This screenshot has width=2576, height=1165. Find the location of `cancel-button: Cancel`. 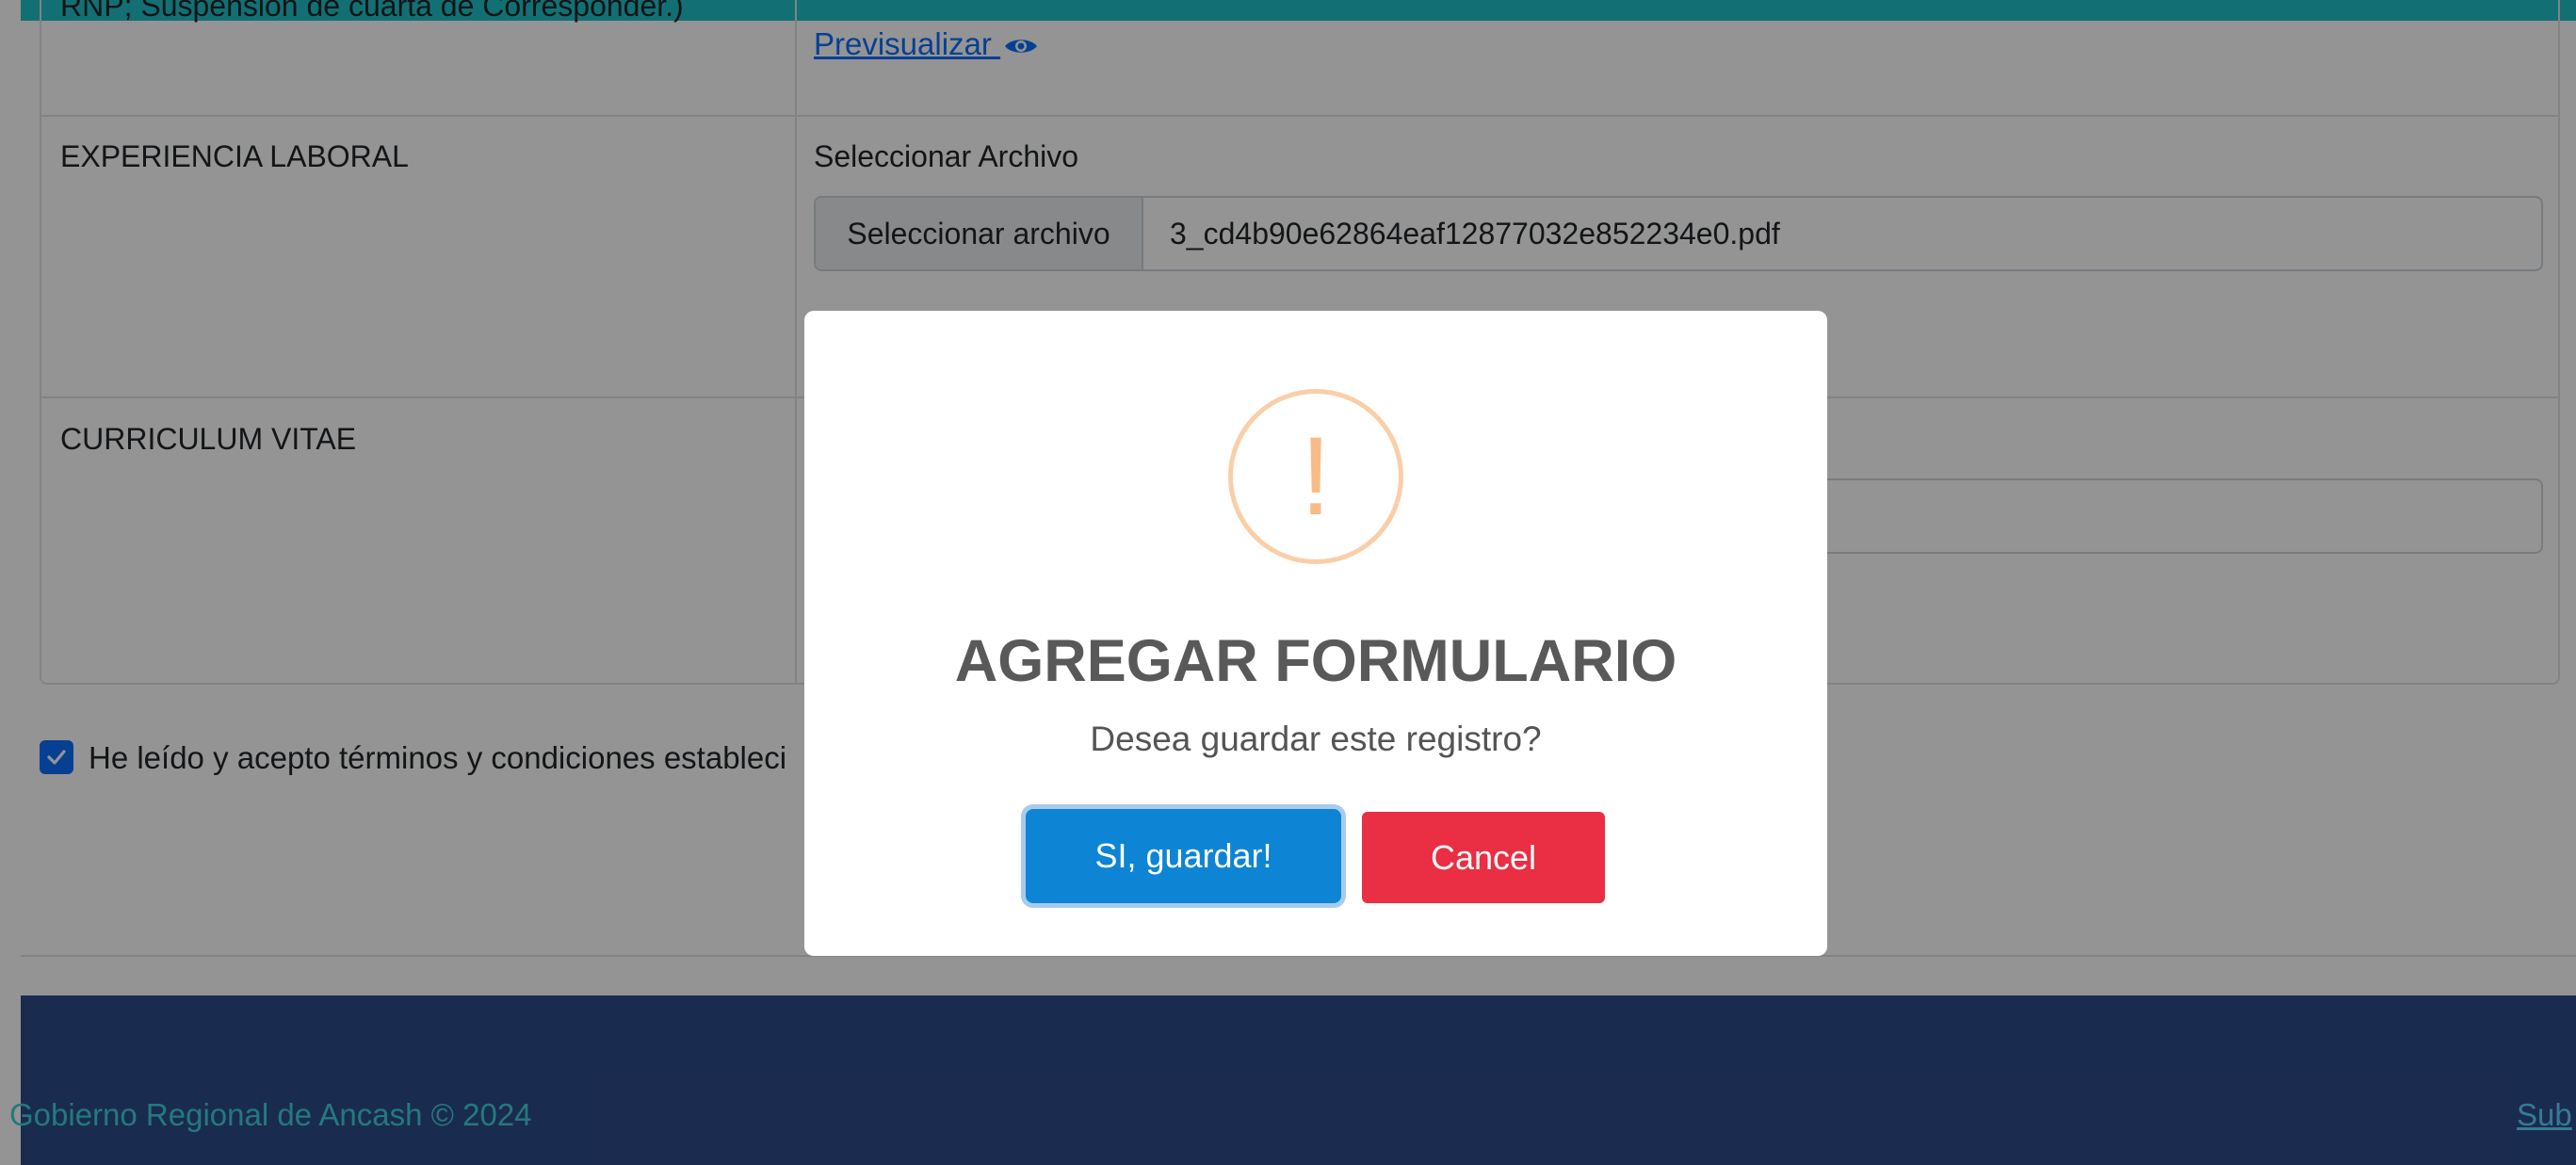

cancel-button: Cancel is located at coordinates (1483, 858).